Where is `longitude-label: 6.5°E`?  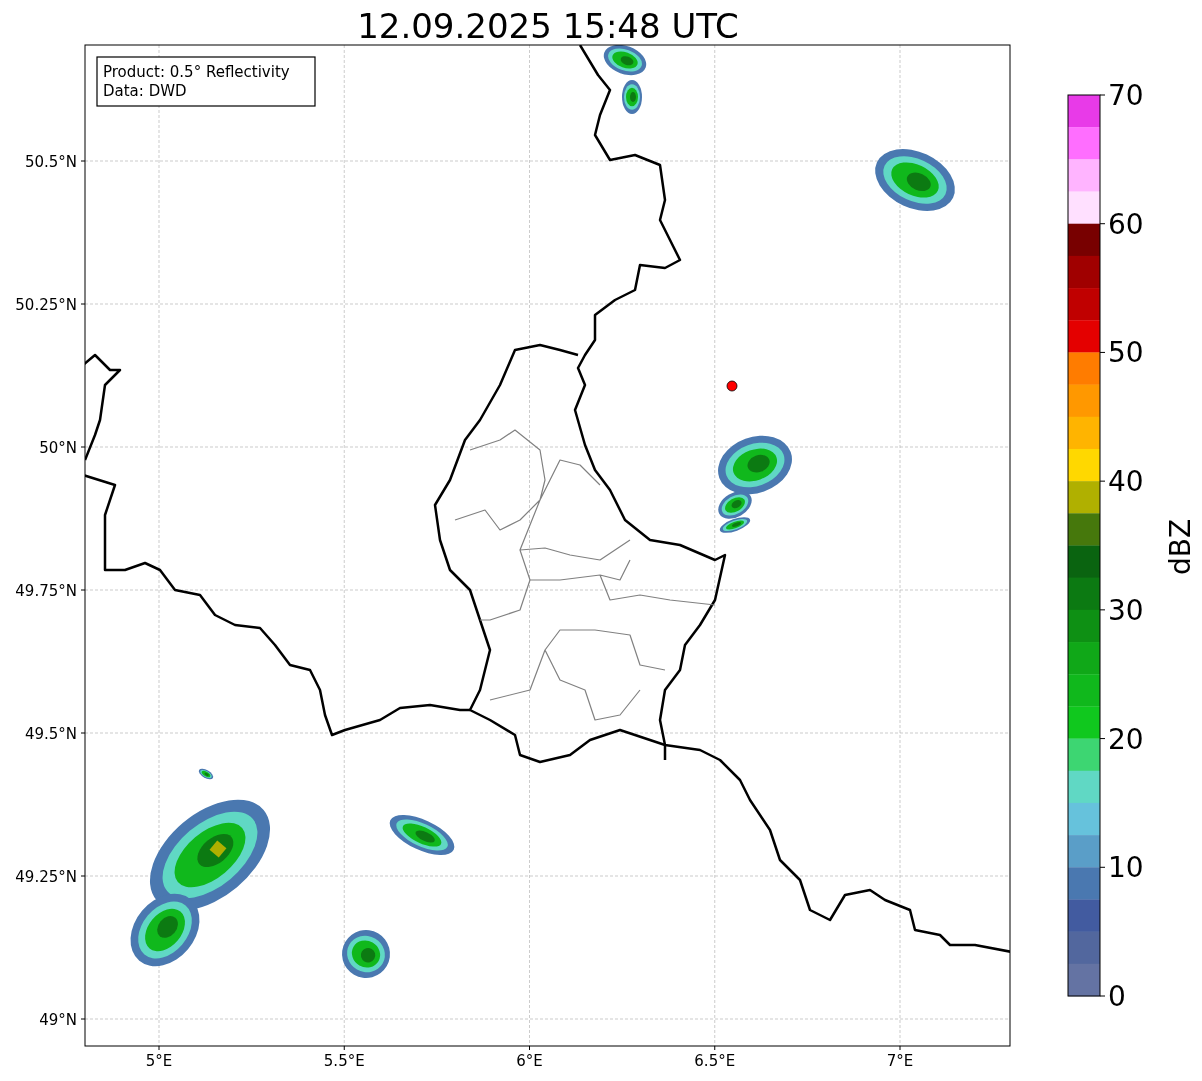
longitude-label: 6.5°E is located at coordinates (715, 1061).